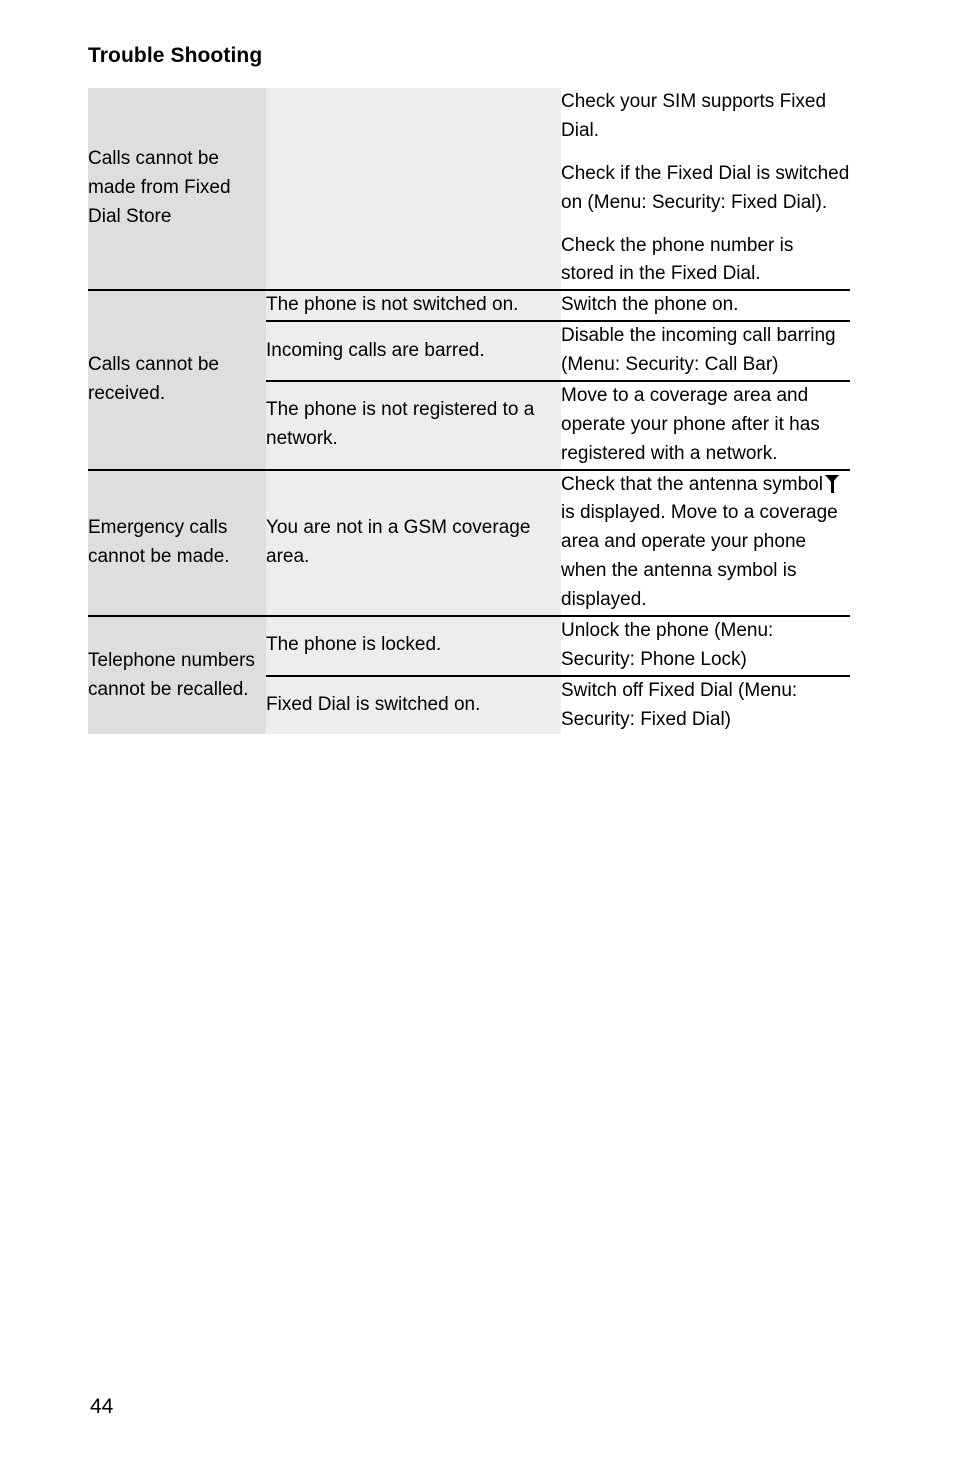  I want to click on problem-cell: Calls cannot be received., so click(177, 379).